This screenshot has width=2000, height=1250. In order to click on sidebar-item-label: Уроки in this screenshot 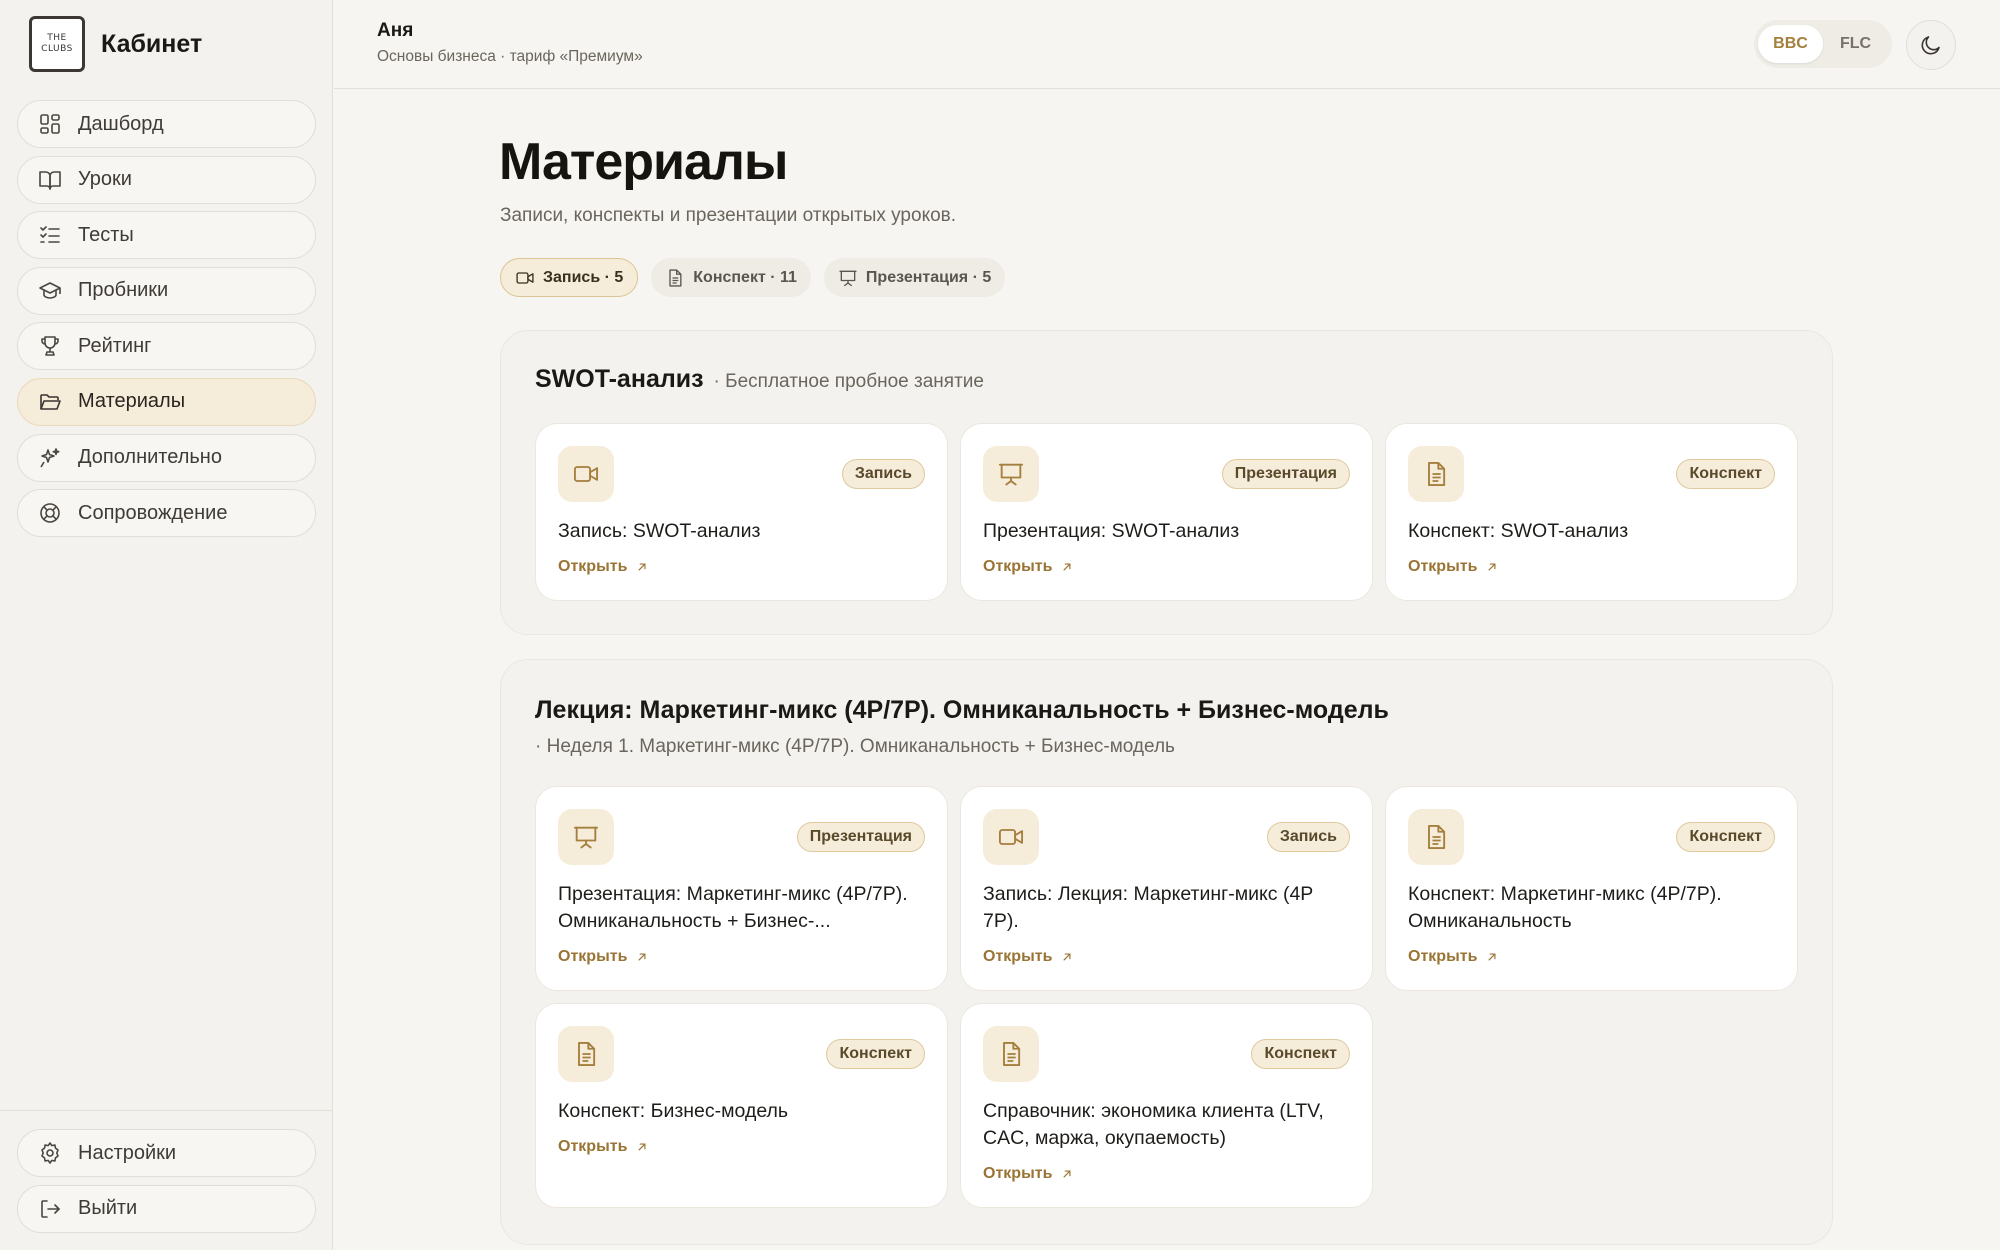, I will do `click(105, 179)`.